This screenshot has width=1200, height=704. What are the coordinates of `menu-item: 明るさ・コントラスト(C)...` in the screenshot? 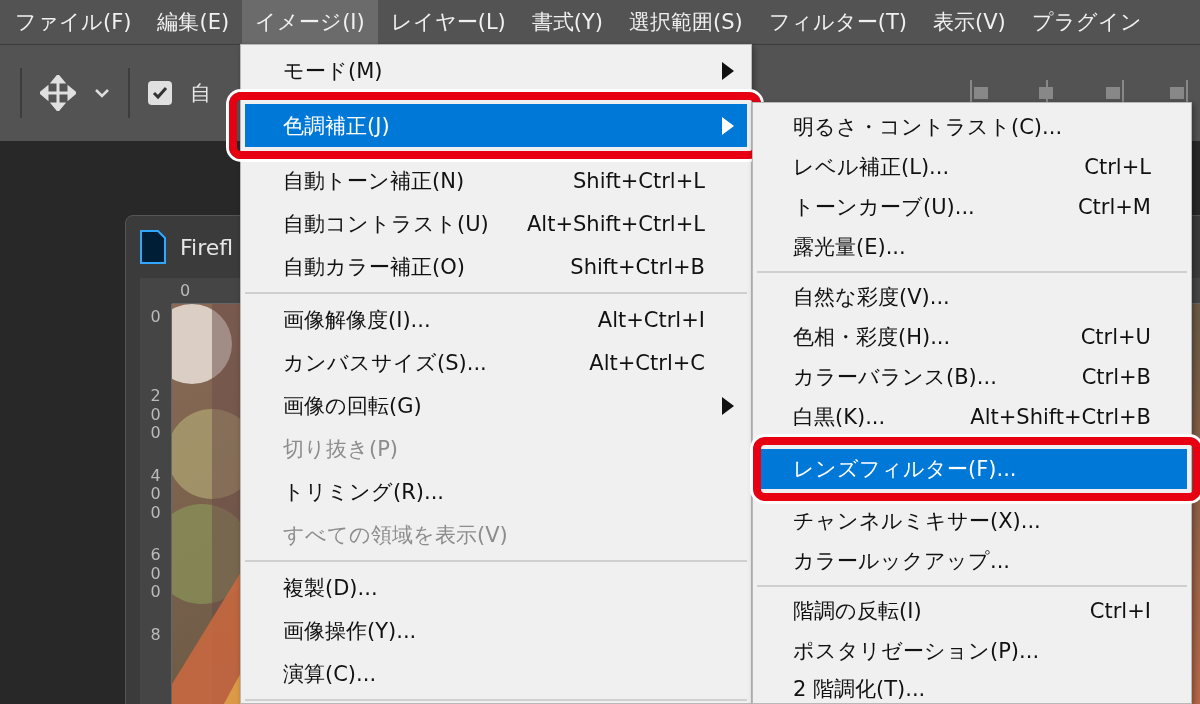 It's located at (972, 127).